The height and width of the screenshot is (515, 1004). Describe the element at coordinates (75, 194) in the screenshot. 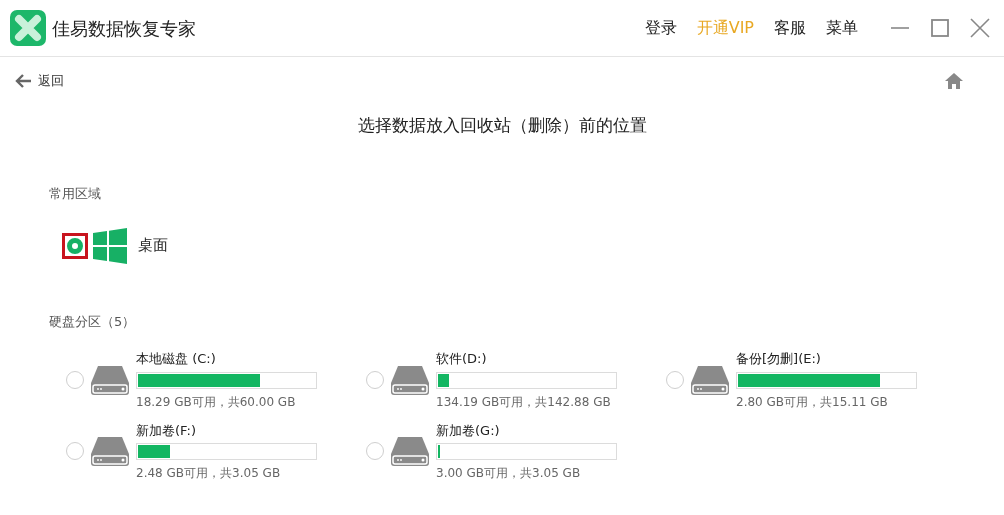

I see `section-title: 常用区域` at that location.